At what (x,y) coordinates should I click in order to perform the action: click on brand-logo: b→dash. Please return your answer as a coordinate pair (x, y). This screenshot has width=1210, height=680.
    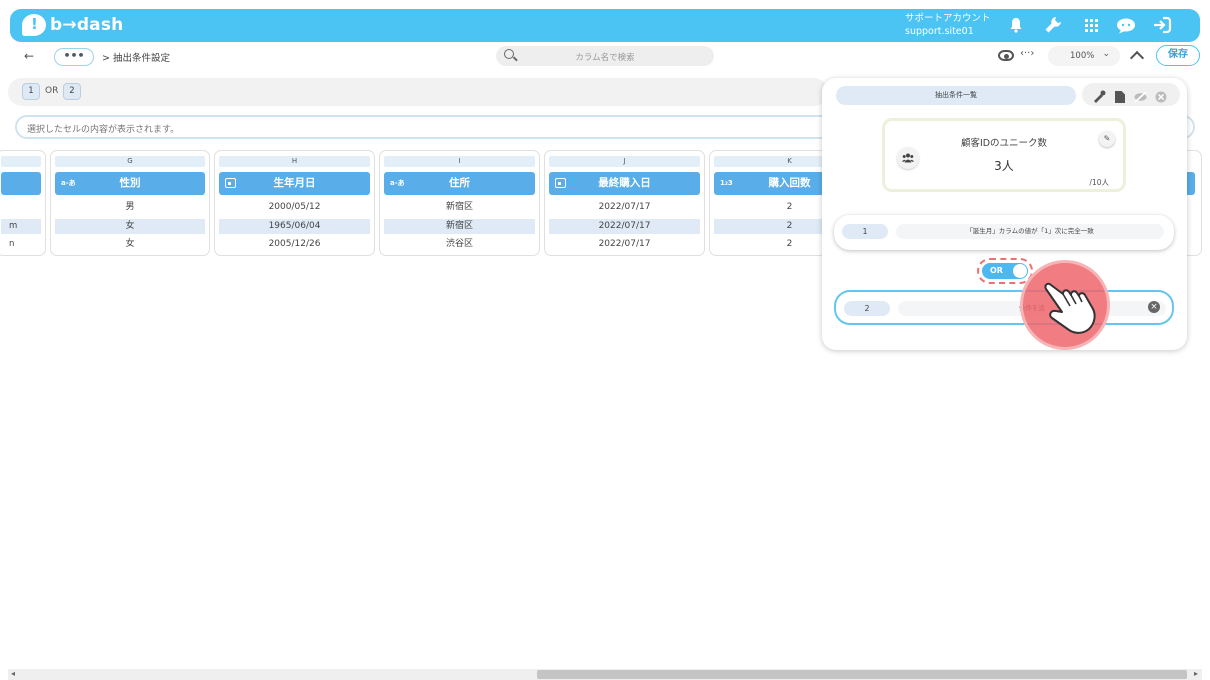
    Looking at the image, I should click on (72, 25).